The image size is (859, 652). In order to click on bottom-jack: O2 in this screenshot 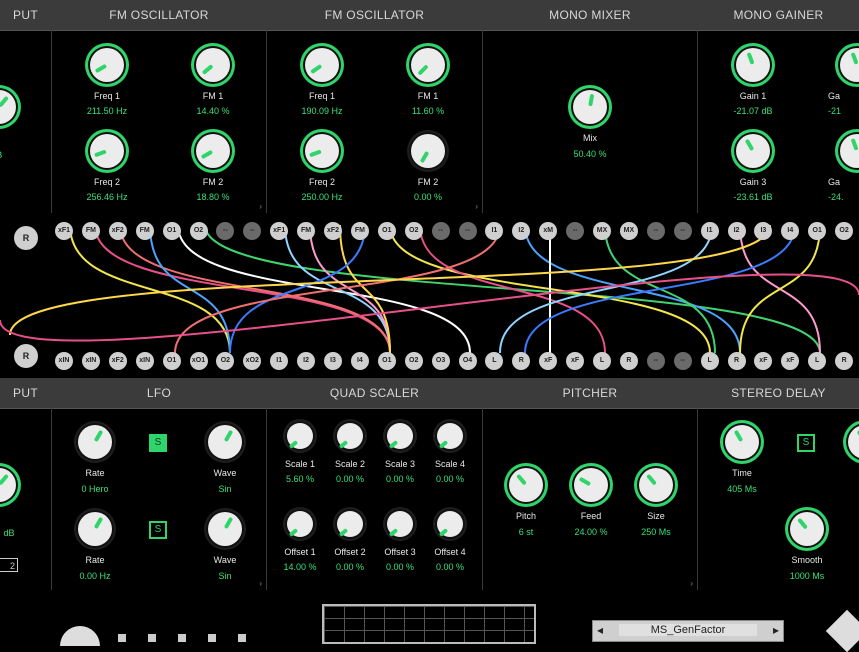, I will do `click(413, 361)`.